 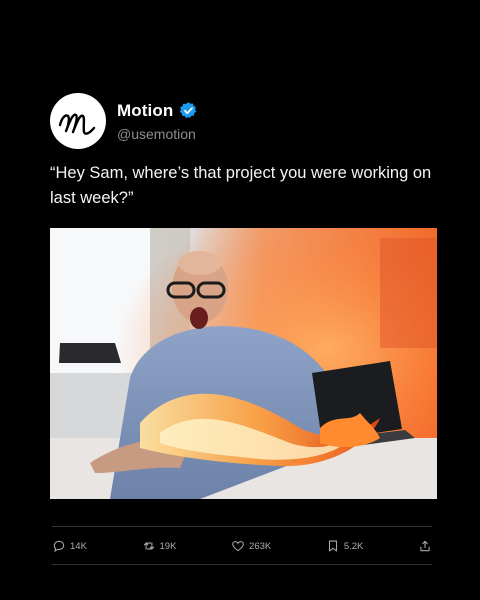 I want to click on share-button, so click(x=425, y=546).